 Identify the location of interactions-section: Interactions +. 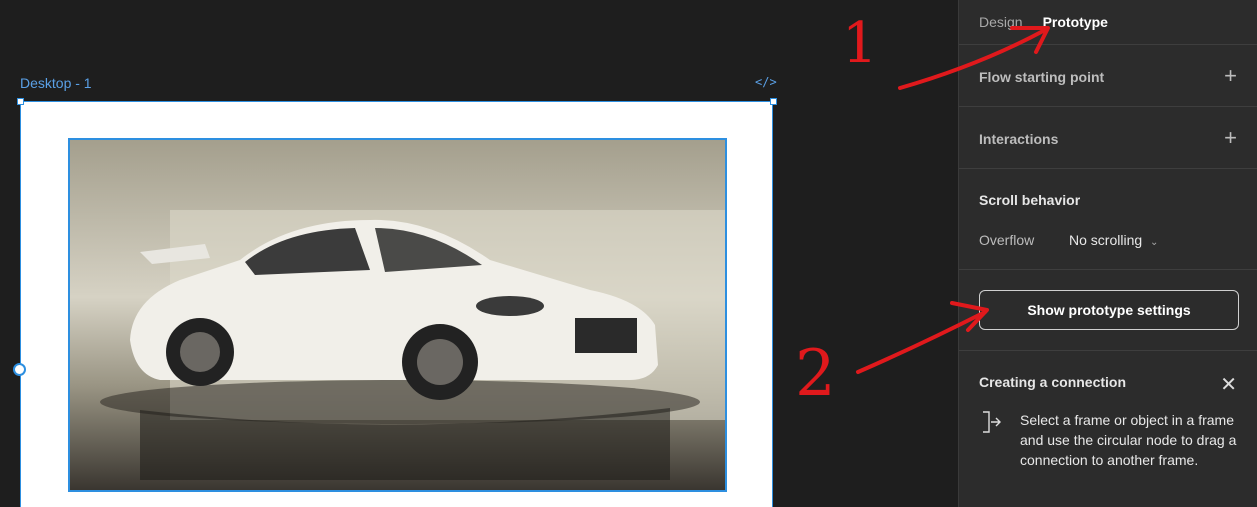
(1108, 138).